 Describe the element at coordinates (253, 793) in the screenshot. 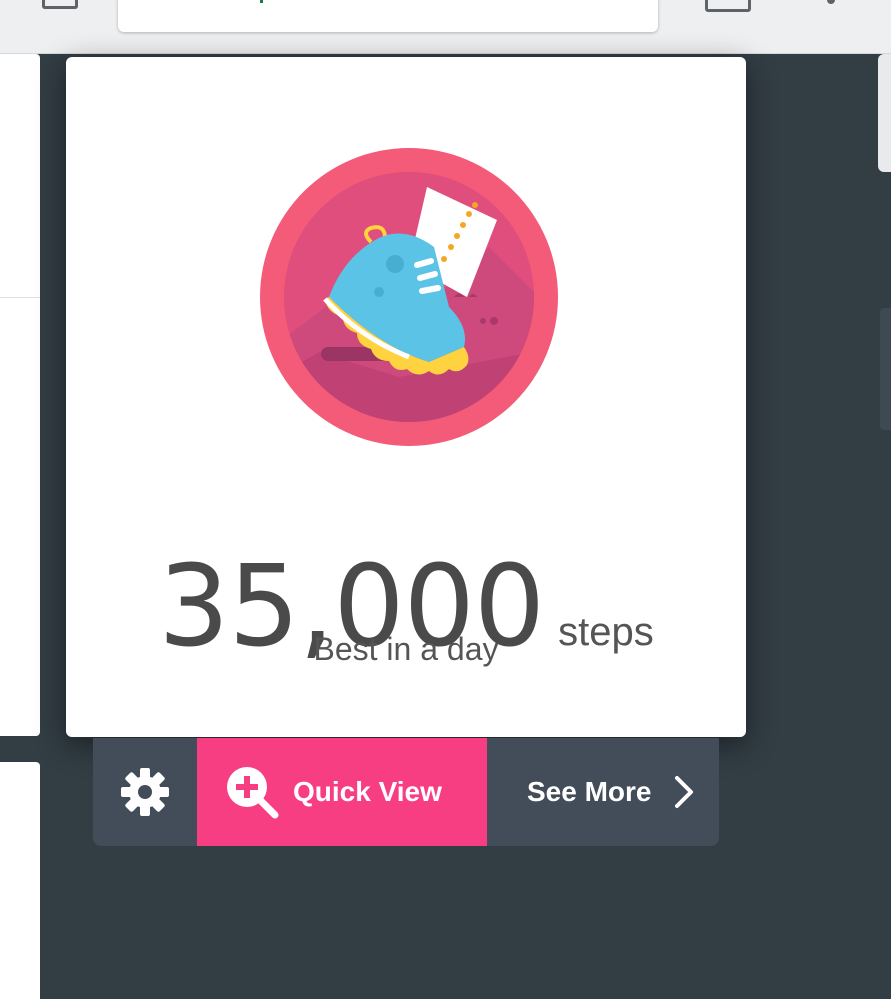

I see `zoom-plus-icon` at that location.